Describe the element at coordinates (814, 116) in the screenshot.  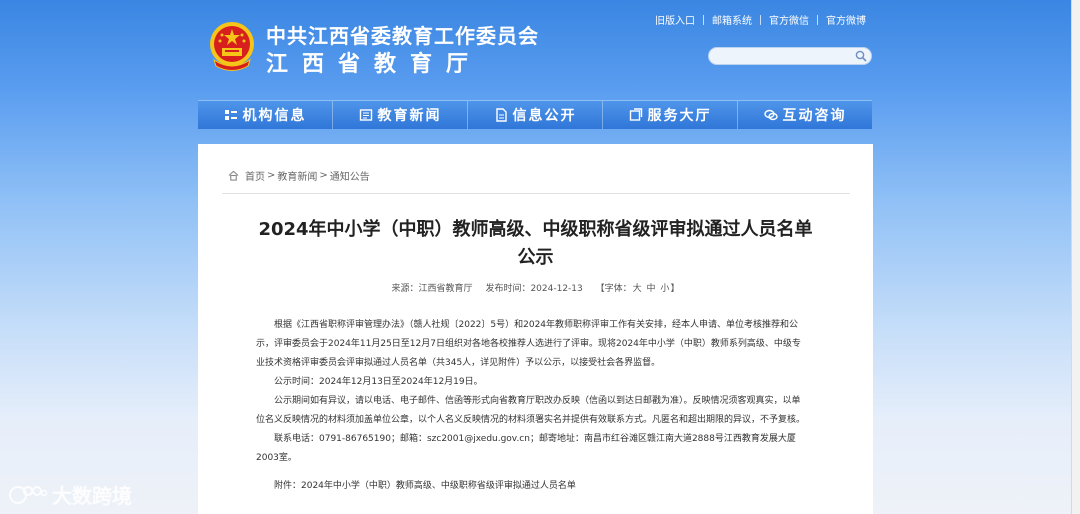
I see `nav-item-label: 互动咨询` at that location.